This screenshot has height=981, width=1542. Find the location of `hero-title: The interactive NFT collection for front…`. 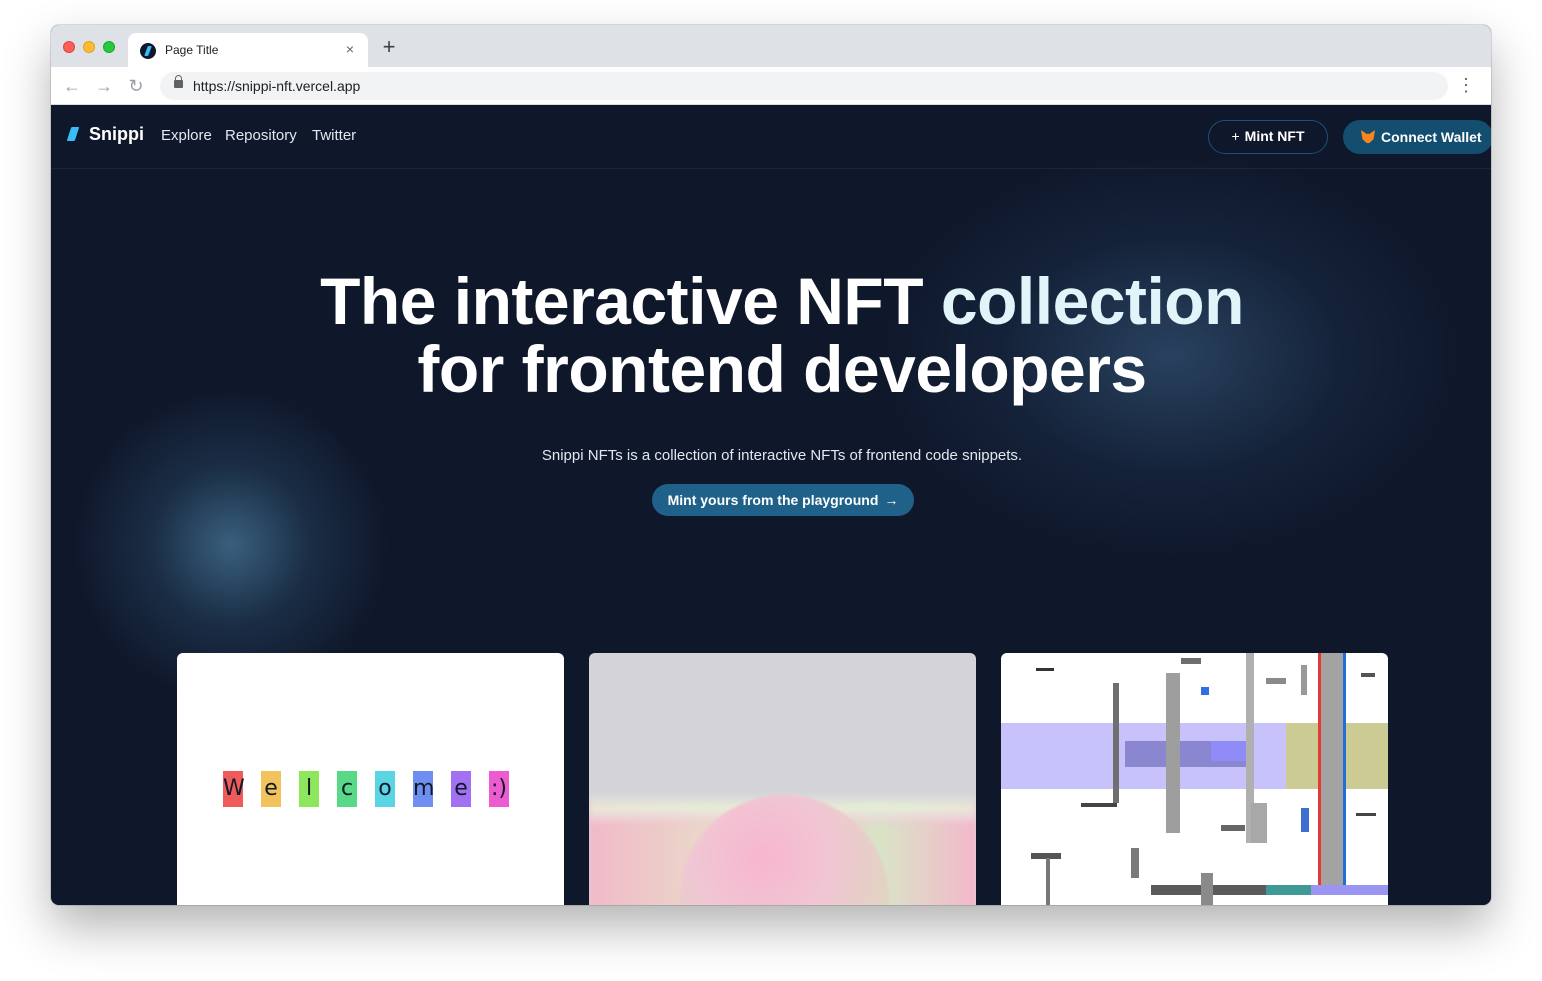

hero-title: The interactive NFT collection for front… is located at coordinates (771, 335).